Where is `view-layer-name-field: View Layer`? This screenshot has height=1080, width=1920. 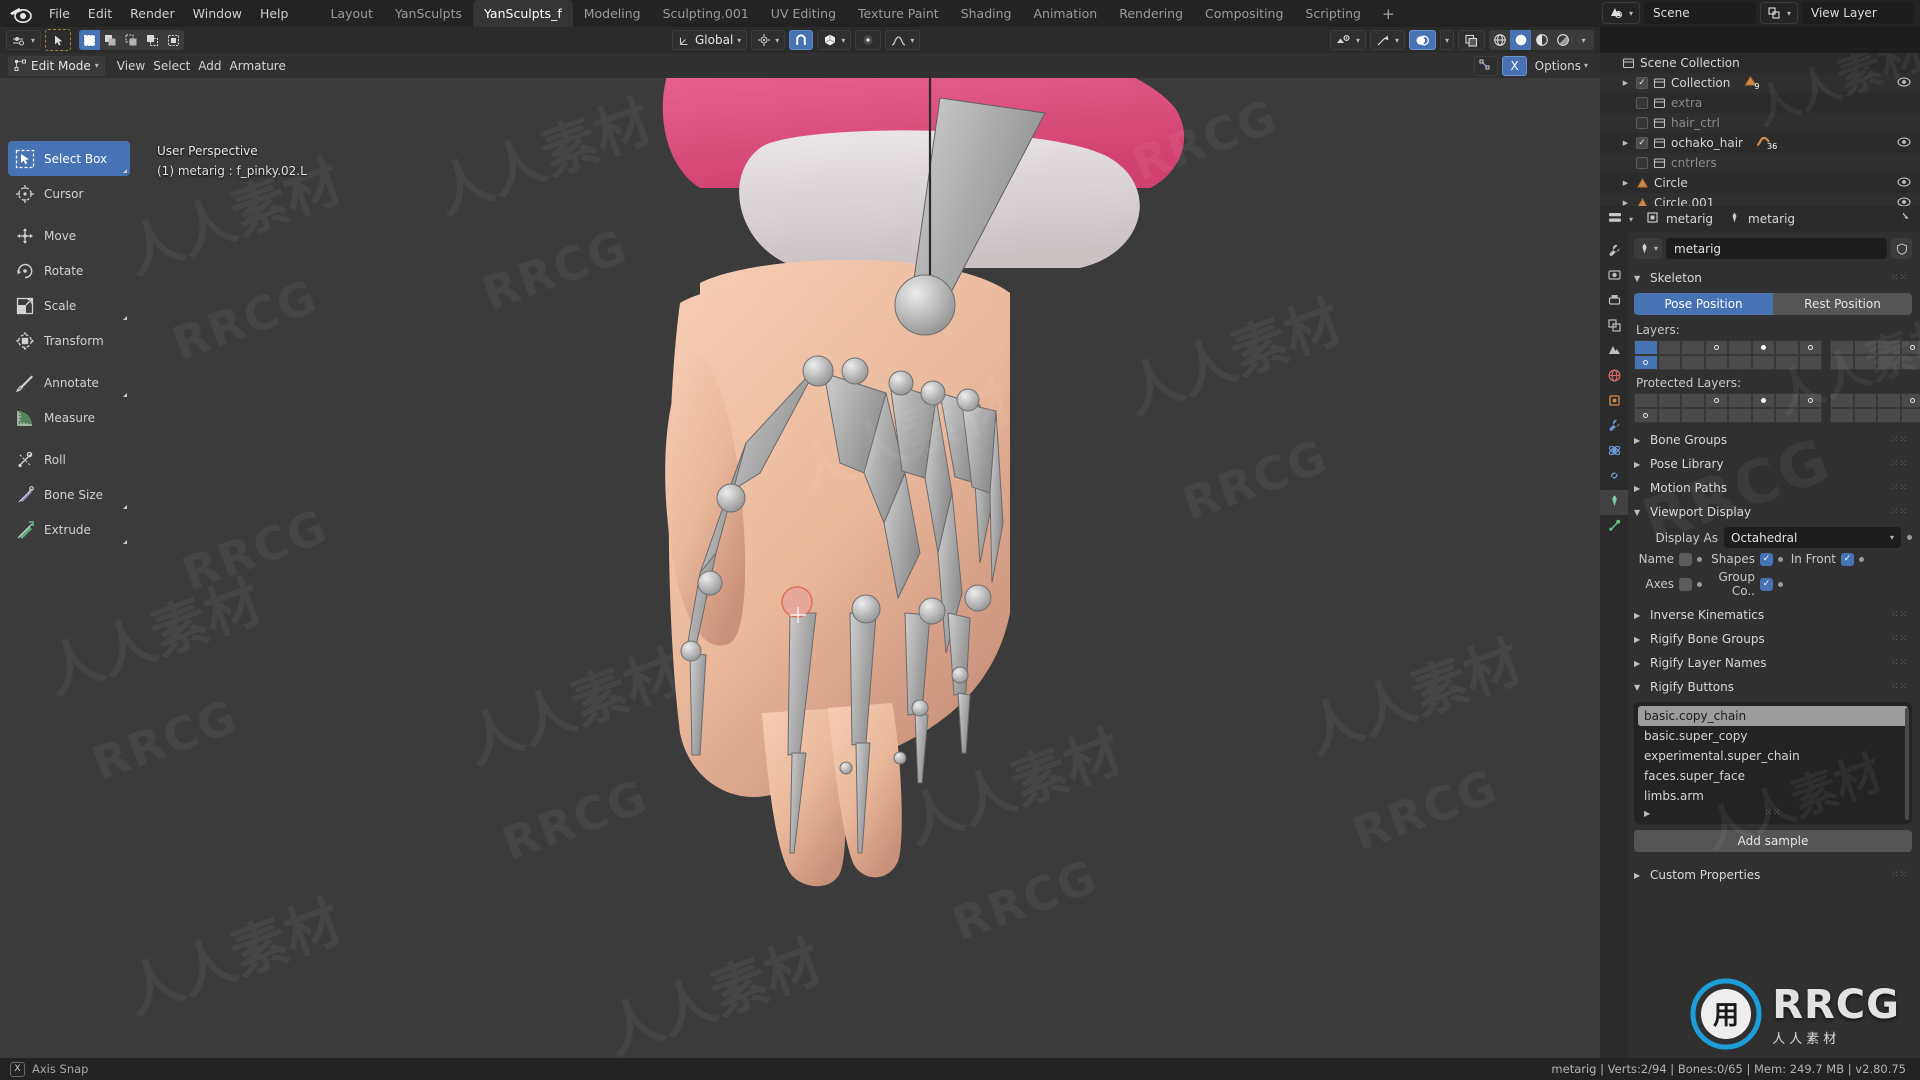 view-layer-name-field: View Layer is located at coordinates (1858, 13).